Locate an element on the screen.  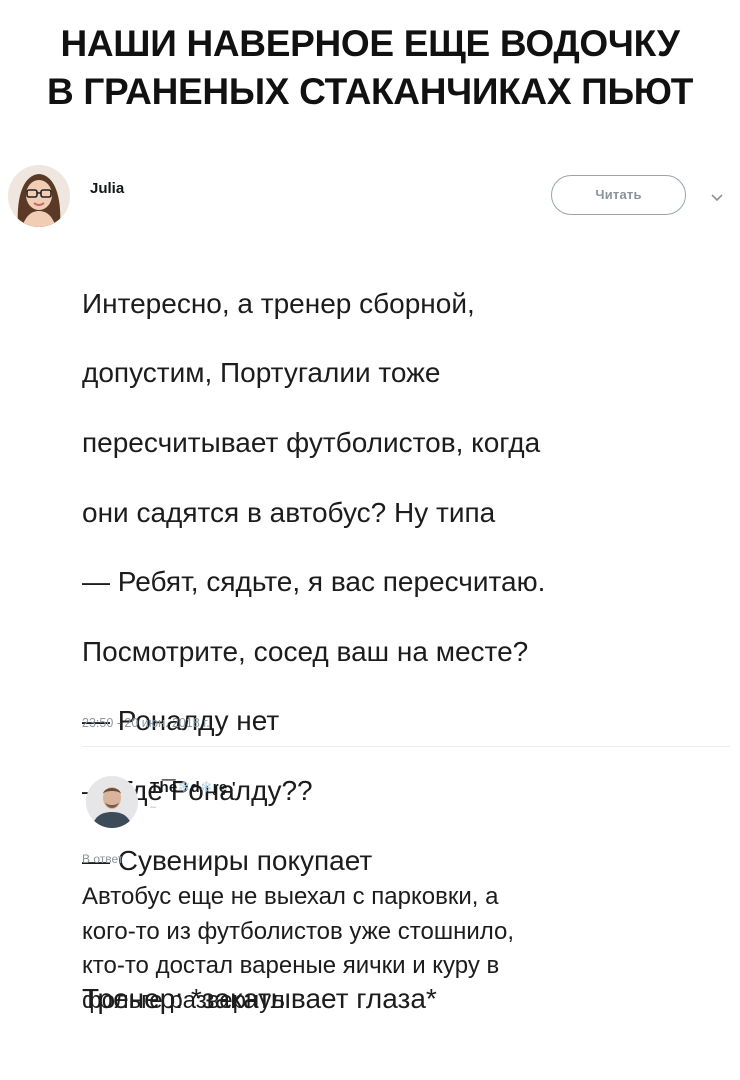
reply-line: кого-то из футболистов уже стошнило, is located at coordinates (298, 931).